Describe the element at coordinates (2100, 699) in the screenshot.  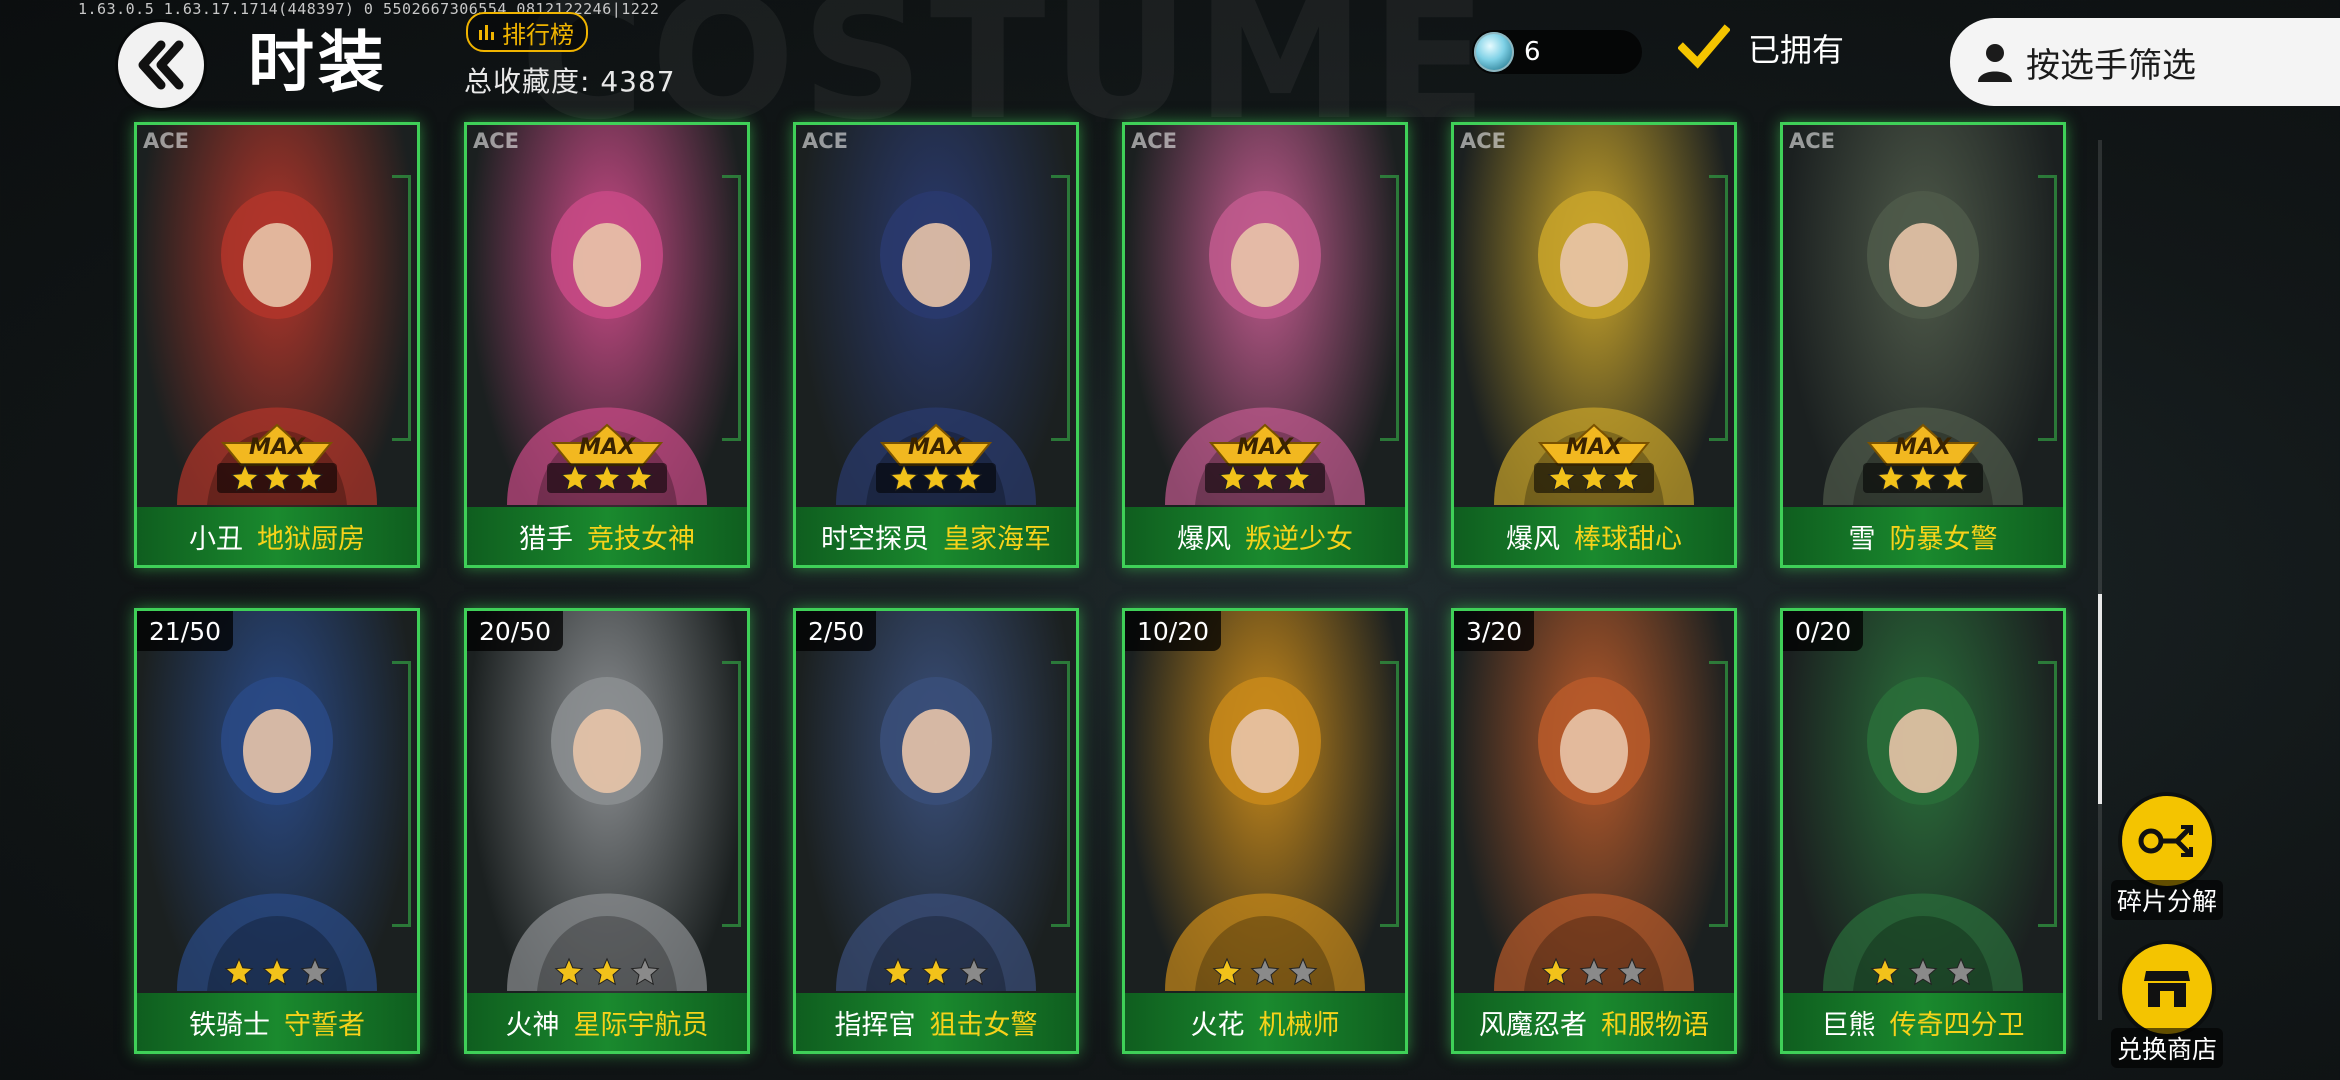
I see `scrollbar-thumb` at that location.